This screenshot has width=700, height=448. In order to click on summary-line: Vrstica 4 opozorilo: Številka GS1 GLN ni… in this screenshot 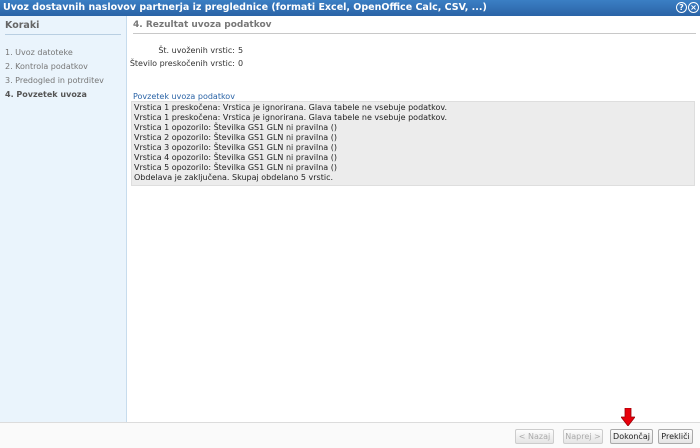, I will do `click(235, 157)`.